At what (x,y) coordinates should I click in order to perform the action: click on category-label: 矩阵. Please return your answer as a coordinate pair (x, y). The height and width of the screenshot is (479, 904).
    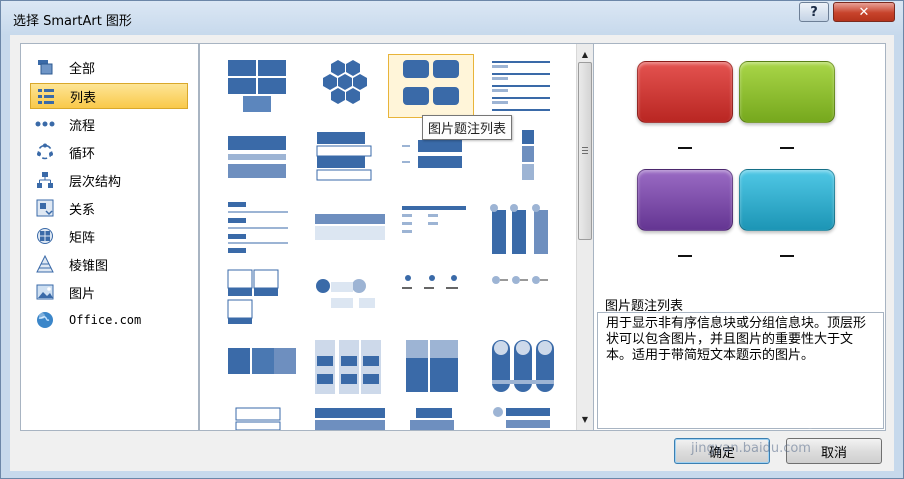
    Looking at the image, I should click on (82, 238).